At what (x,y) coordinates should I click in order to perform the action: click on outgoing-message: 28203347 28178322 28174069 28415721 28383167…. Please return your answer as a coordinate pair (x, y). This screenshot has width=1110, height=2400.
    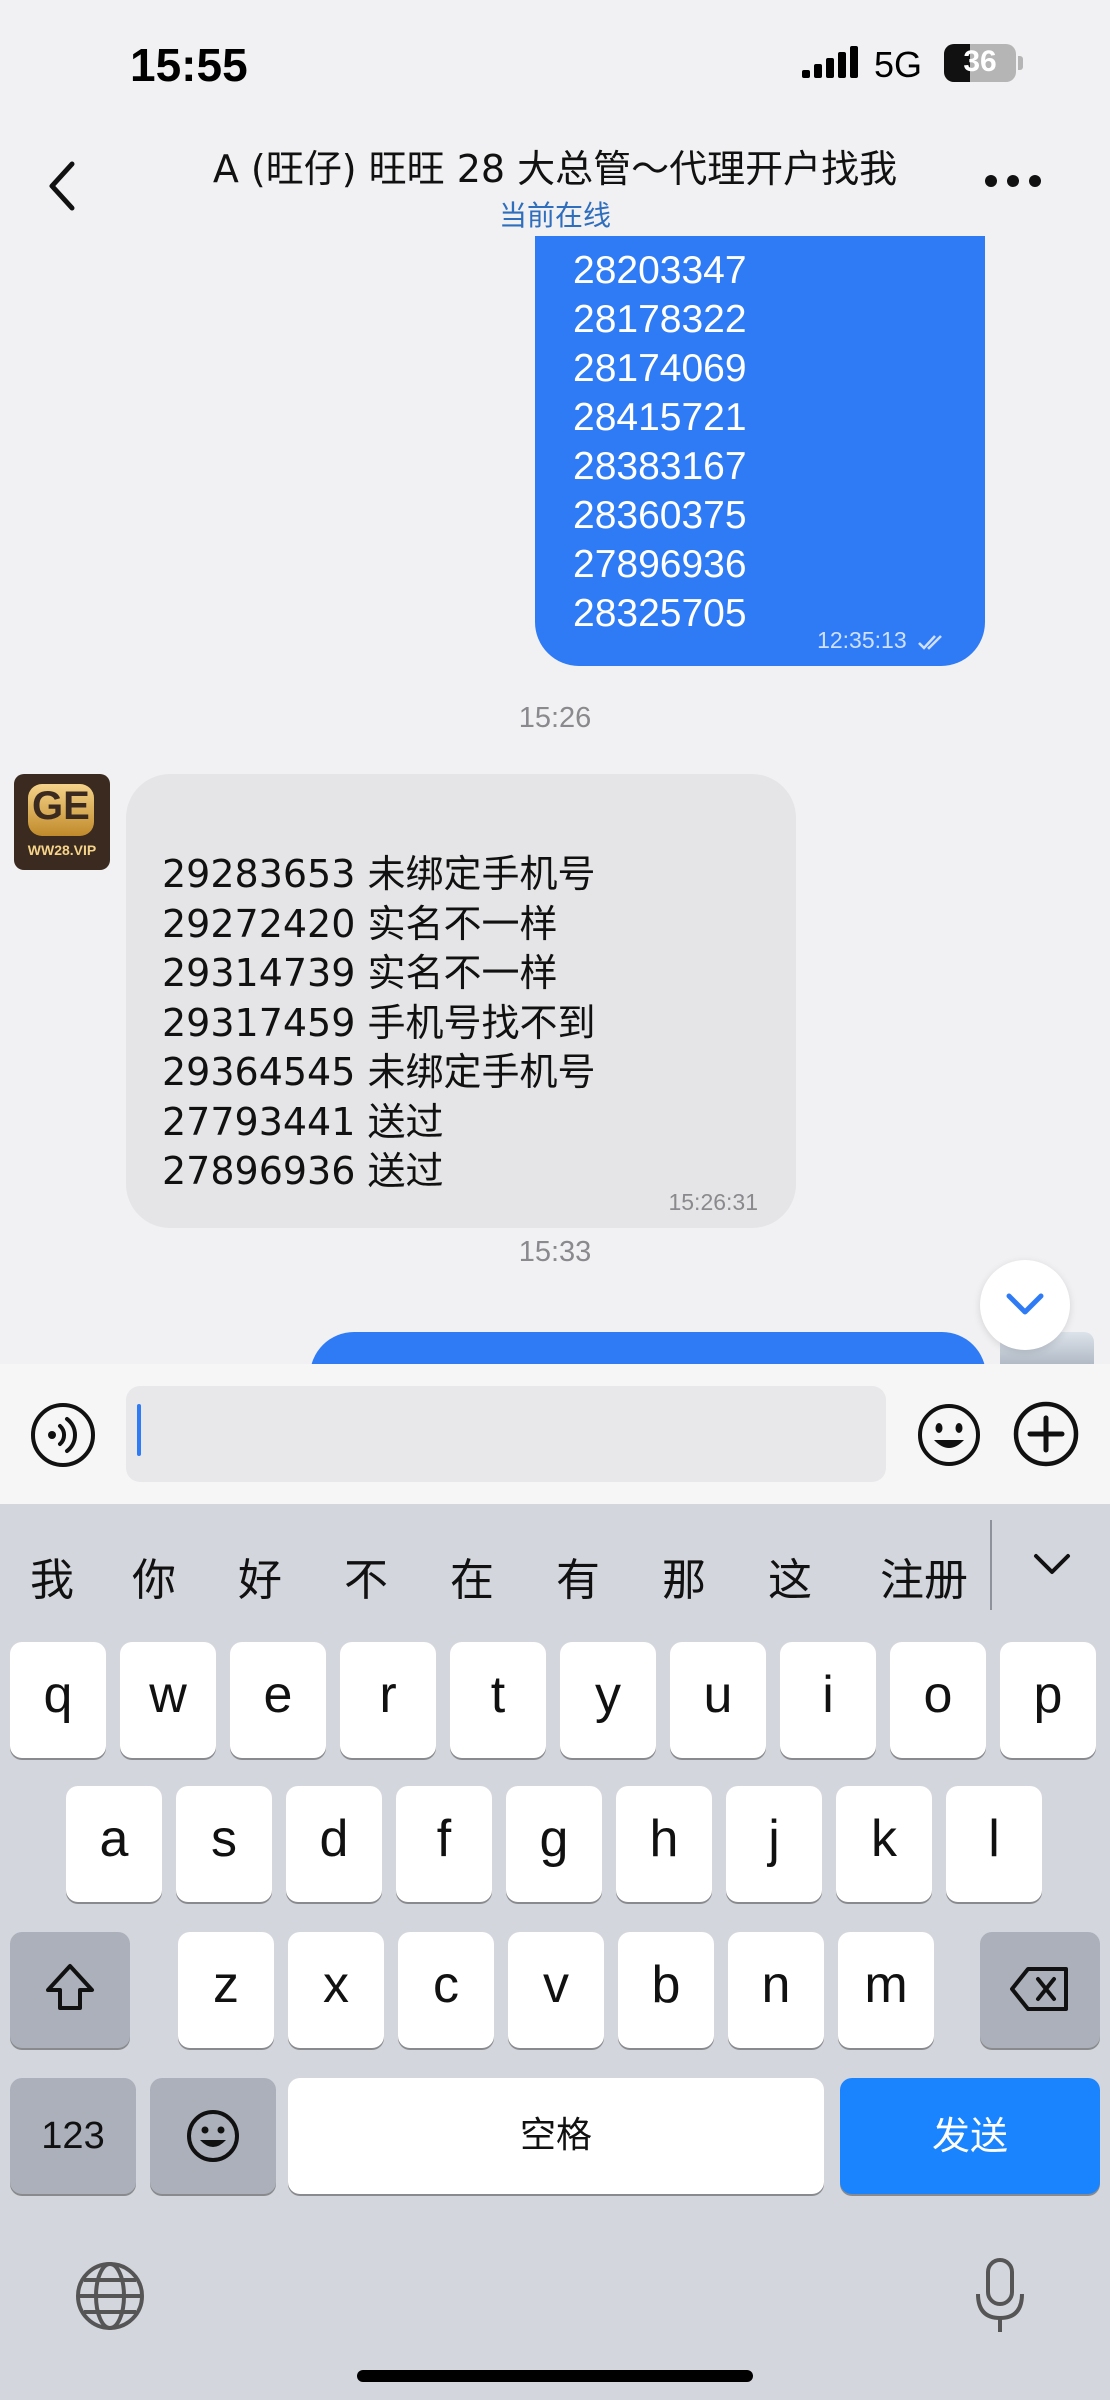
    Looking at the image, I should click on (760, 451).